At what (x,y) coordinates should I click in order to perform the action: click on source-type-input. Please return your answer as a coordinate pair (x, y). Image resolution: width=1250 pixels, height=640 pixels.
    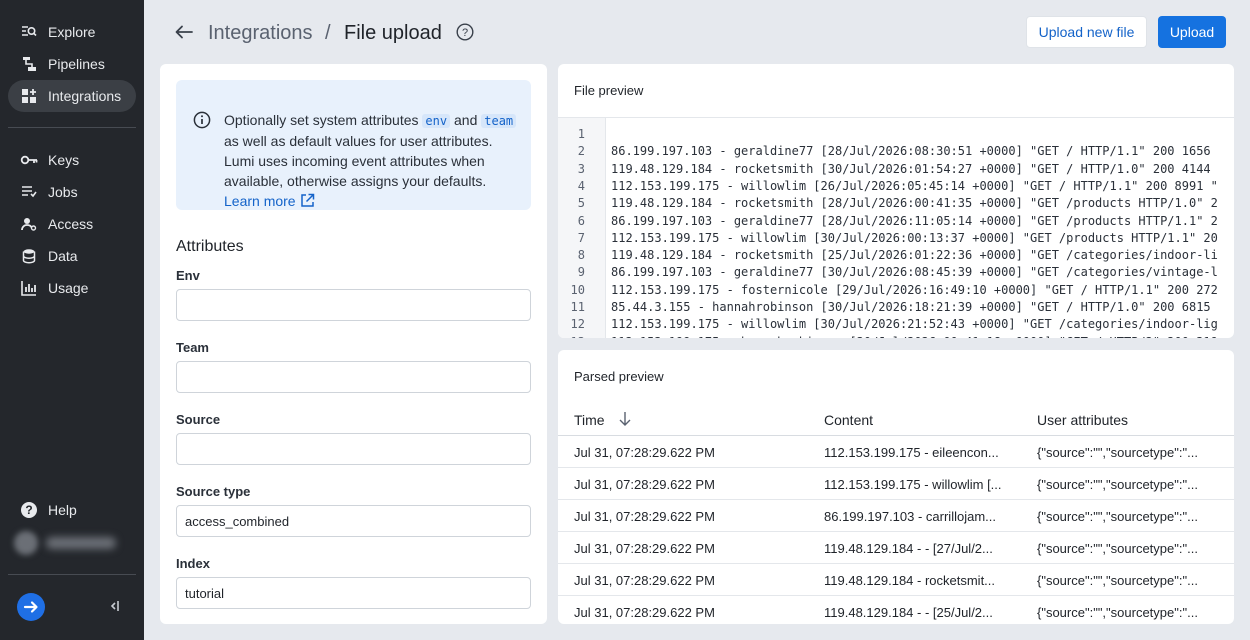
    Looking at the image, I should click on (353, 521).